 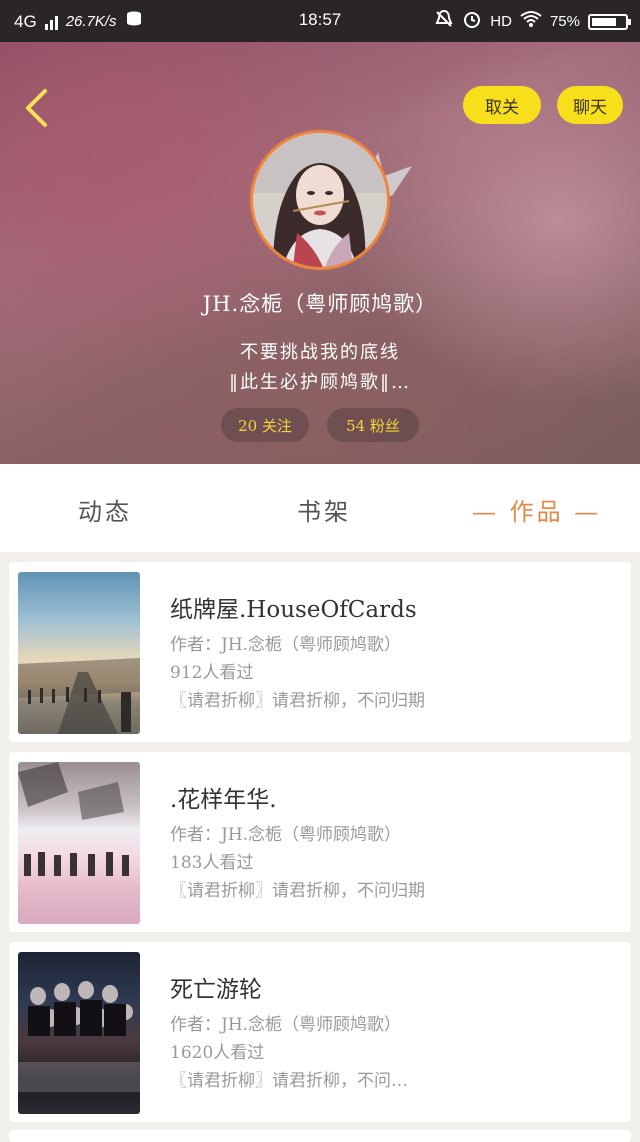 I want to click on avatar-image, so click(x=320, y=200).